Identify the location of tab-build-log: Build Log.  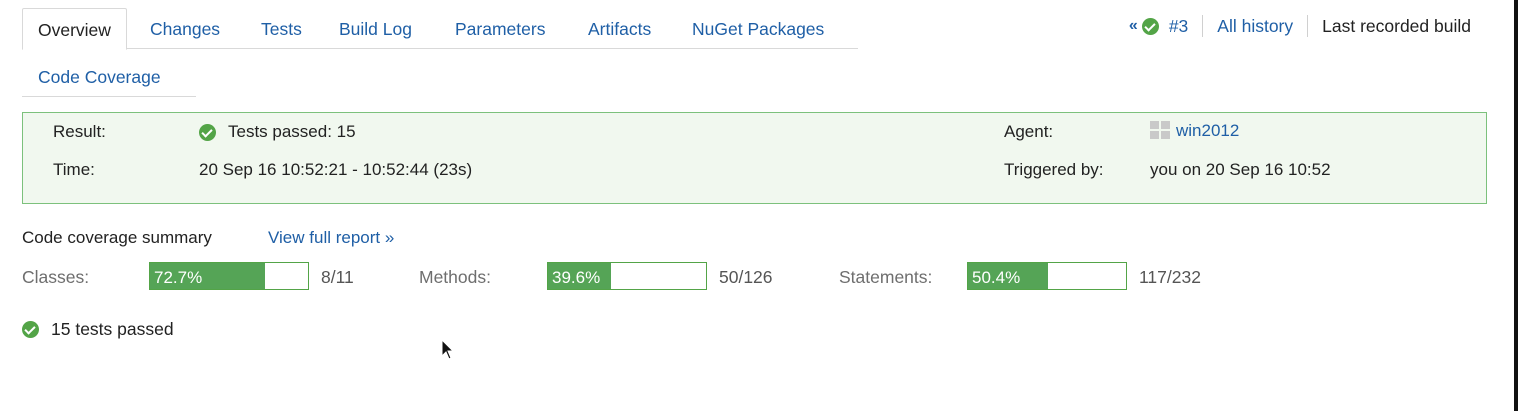
(375, 28).